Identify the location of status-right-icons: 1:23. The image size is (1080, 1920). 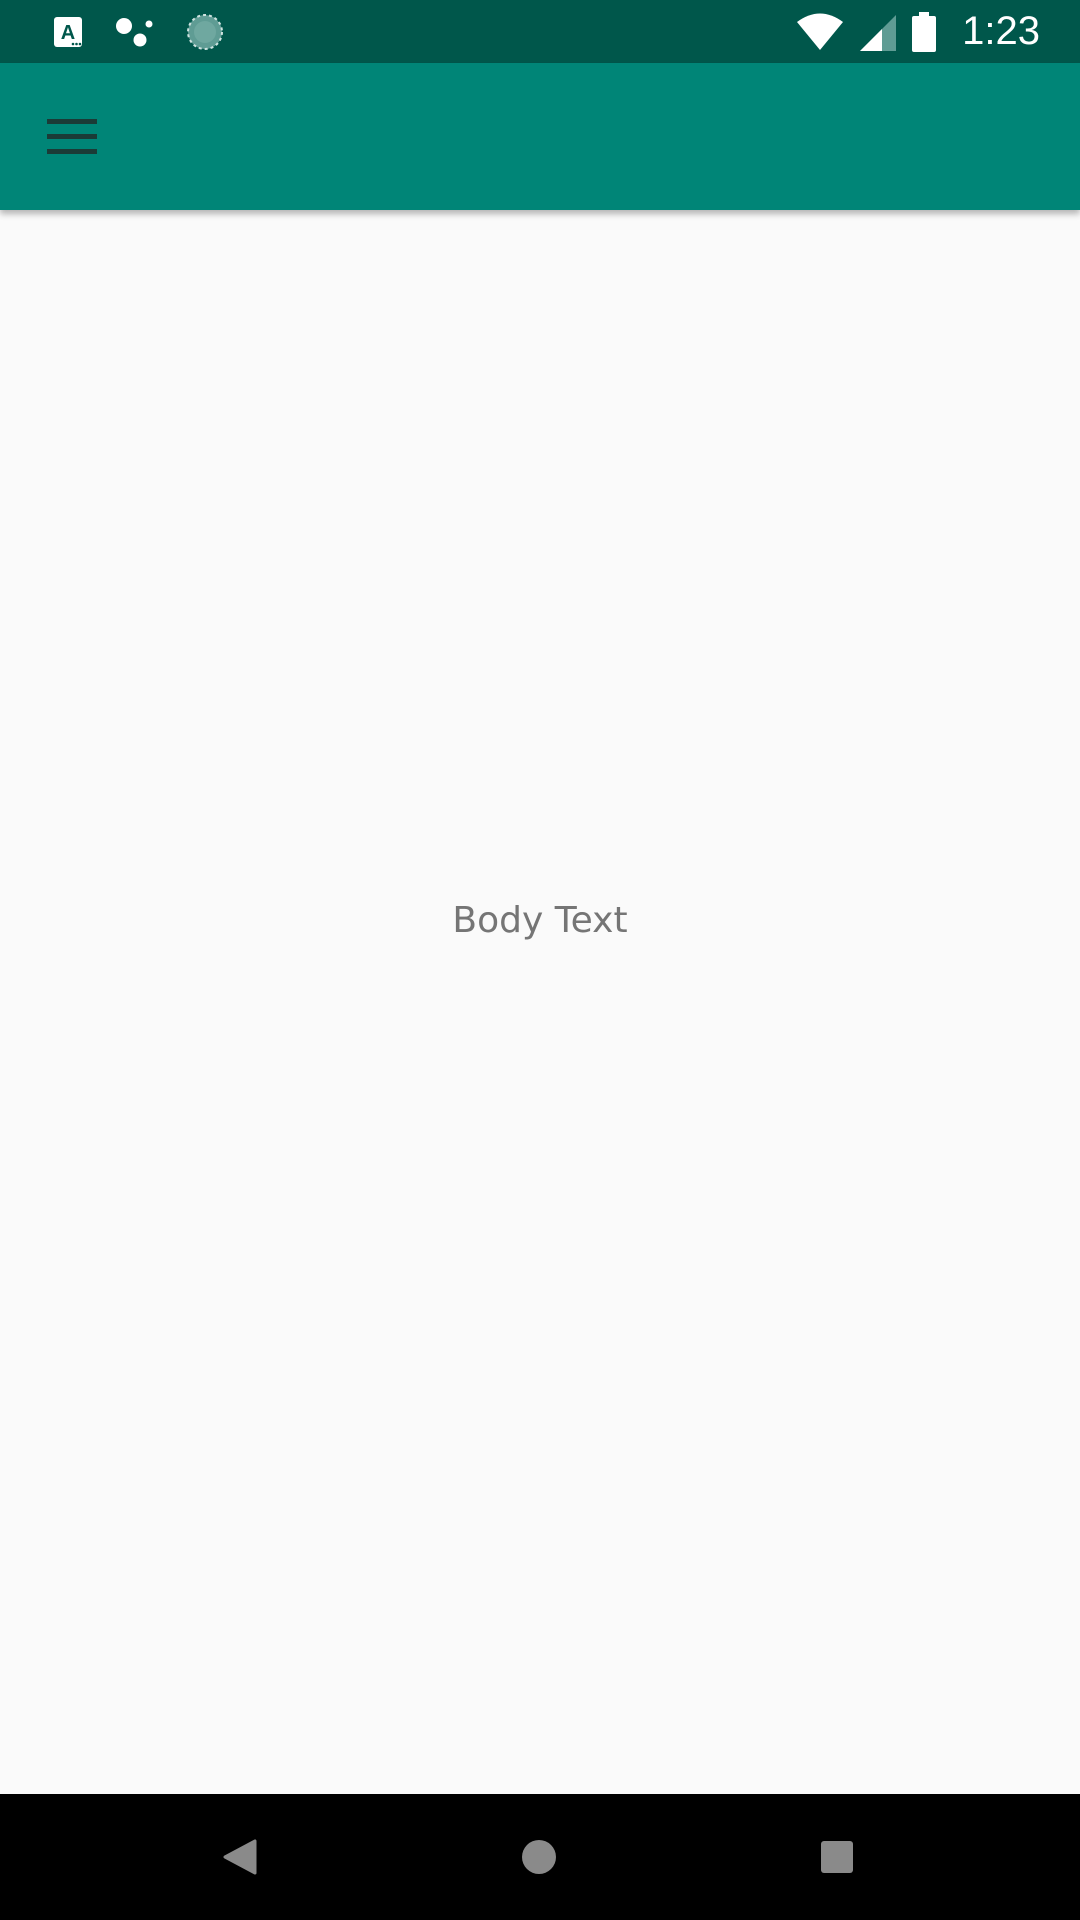
(910, 31).